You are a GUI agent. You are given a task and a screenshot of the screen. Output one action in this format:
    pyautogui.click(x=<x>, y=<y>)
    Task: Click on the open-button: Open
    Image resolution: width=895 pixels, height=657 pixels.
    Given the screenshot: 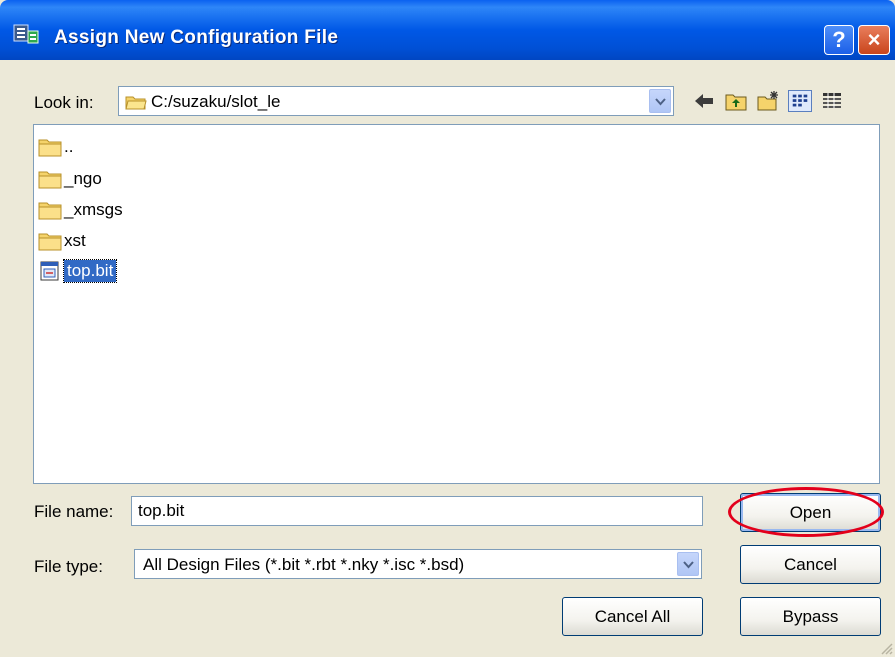 What is the action you would take?
    pyautogui.click(x=810, y=512)
    